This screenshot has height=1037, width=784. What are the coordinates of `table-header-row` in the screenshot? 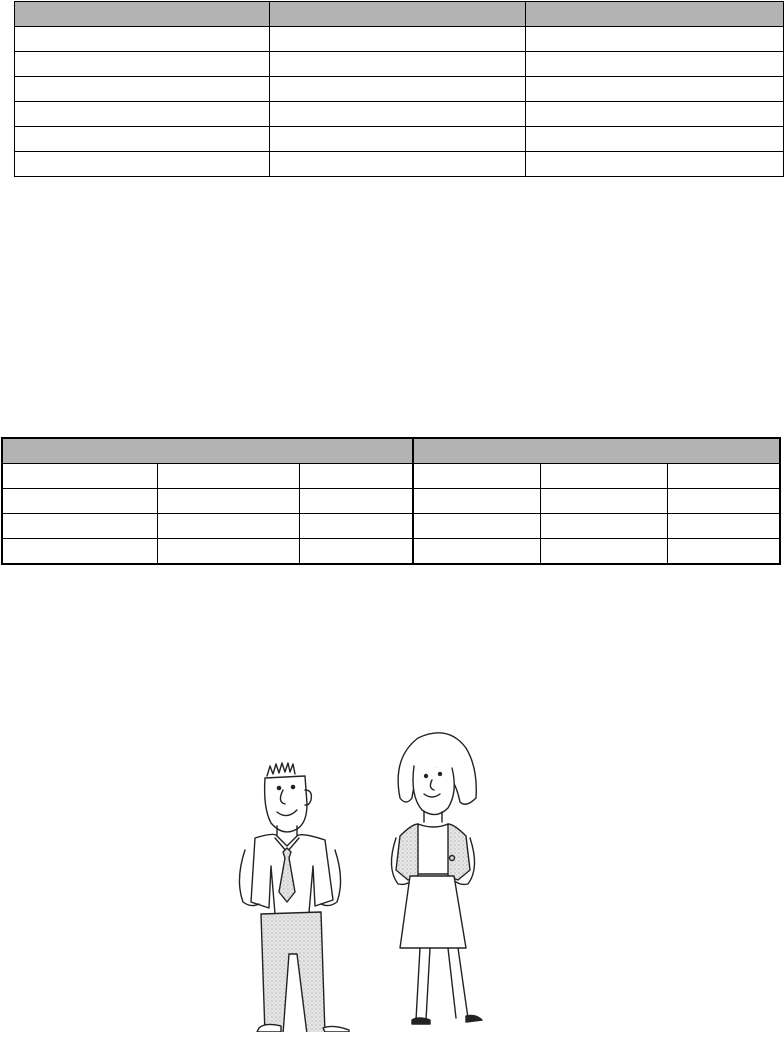 It's located at (399, 14).